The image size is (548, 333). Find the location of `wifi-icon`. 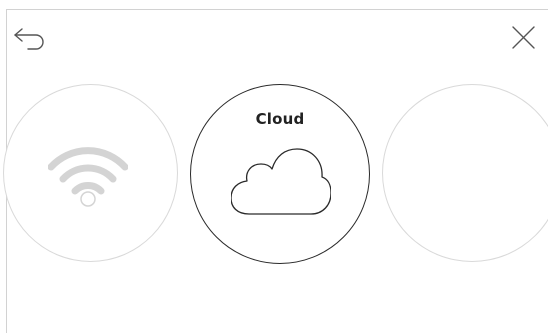

wifi-icon is located at coordinates (88, 177).